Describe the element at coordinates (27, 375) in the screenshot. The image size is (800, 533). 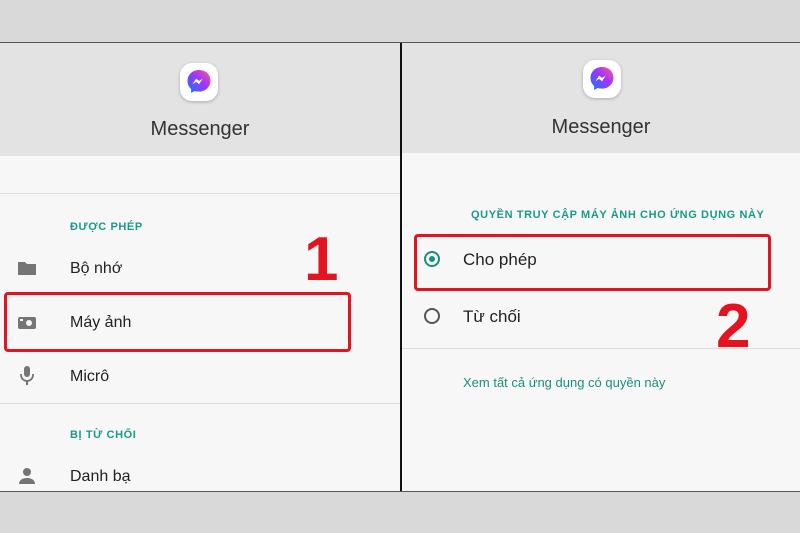
I see `microphone-icon` at that location.